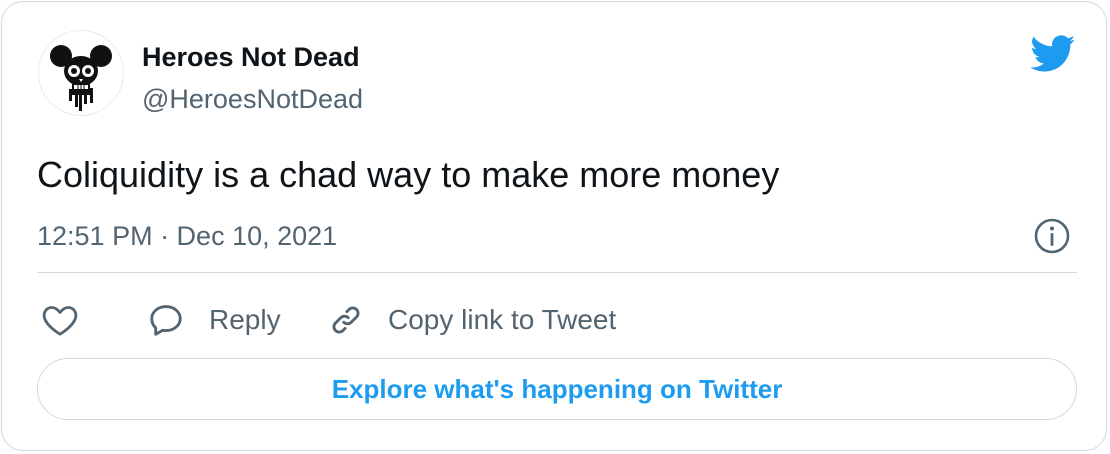 This screenshot has height=454, width=1110. I want to click on like-button, so click(60, 320).